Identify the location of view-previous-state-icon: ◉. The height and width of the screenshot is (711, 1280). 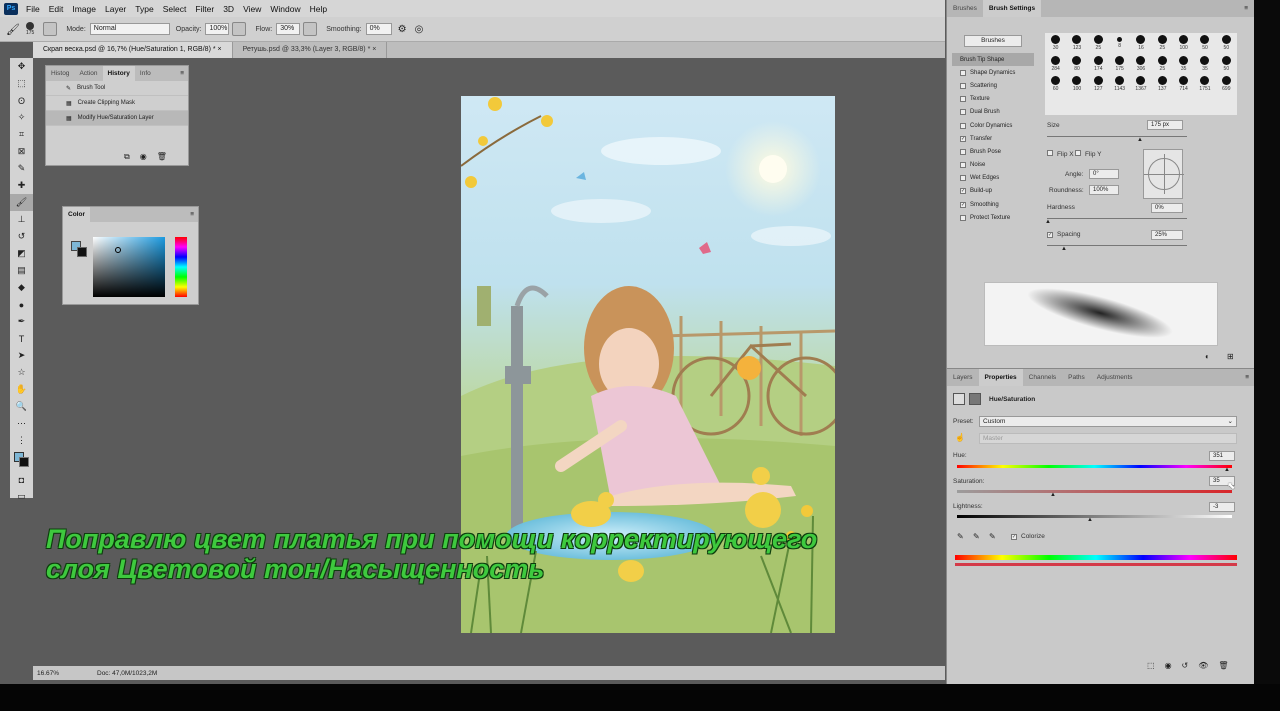
(1168, 665).